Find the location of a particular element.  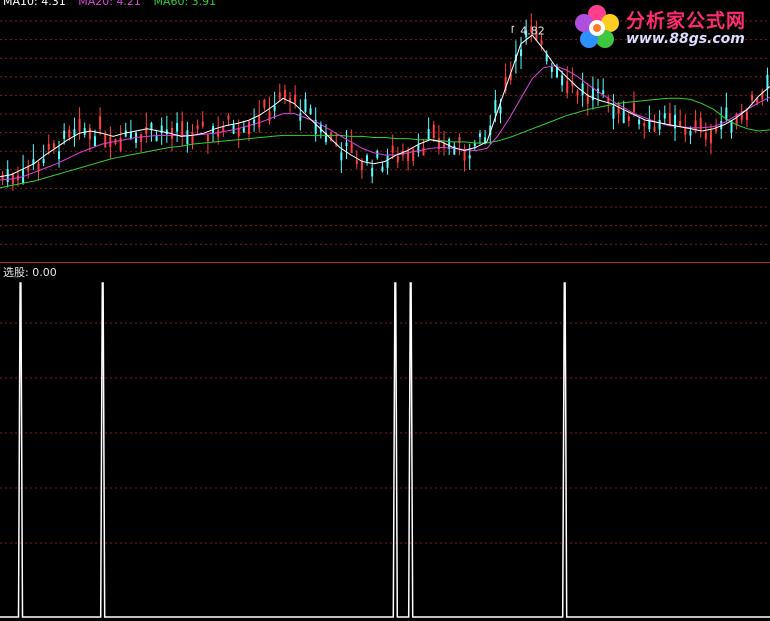

high-price-label: 4.82 is located at coordinates (532, 31).